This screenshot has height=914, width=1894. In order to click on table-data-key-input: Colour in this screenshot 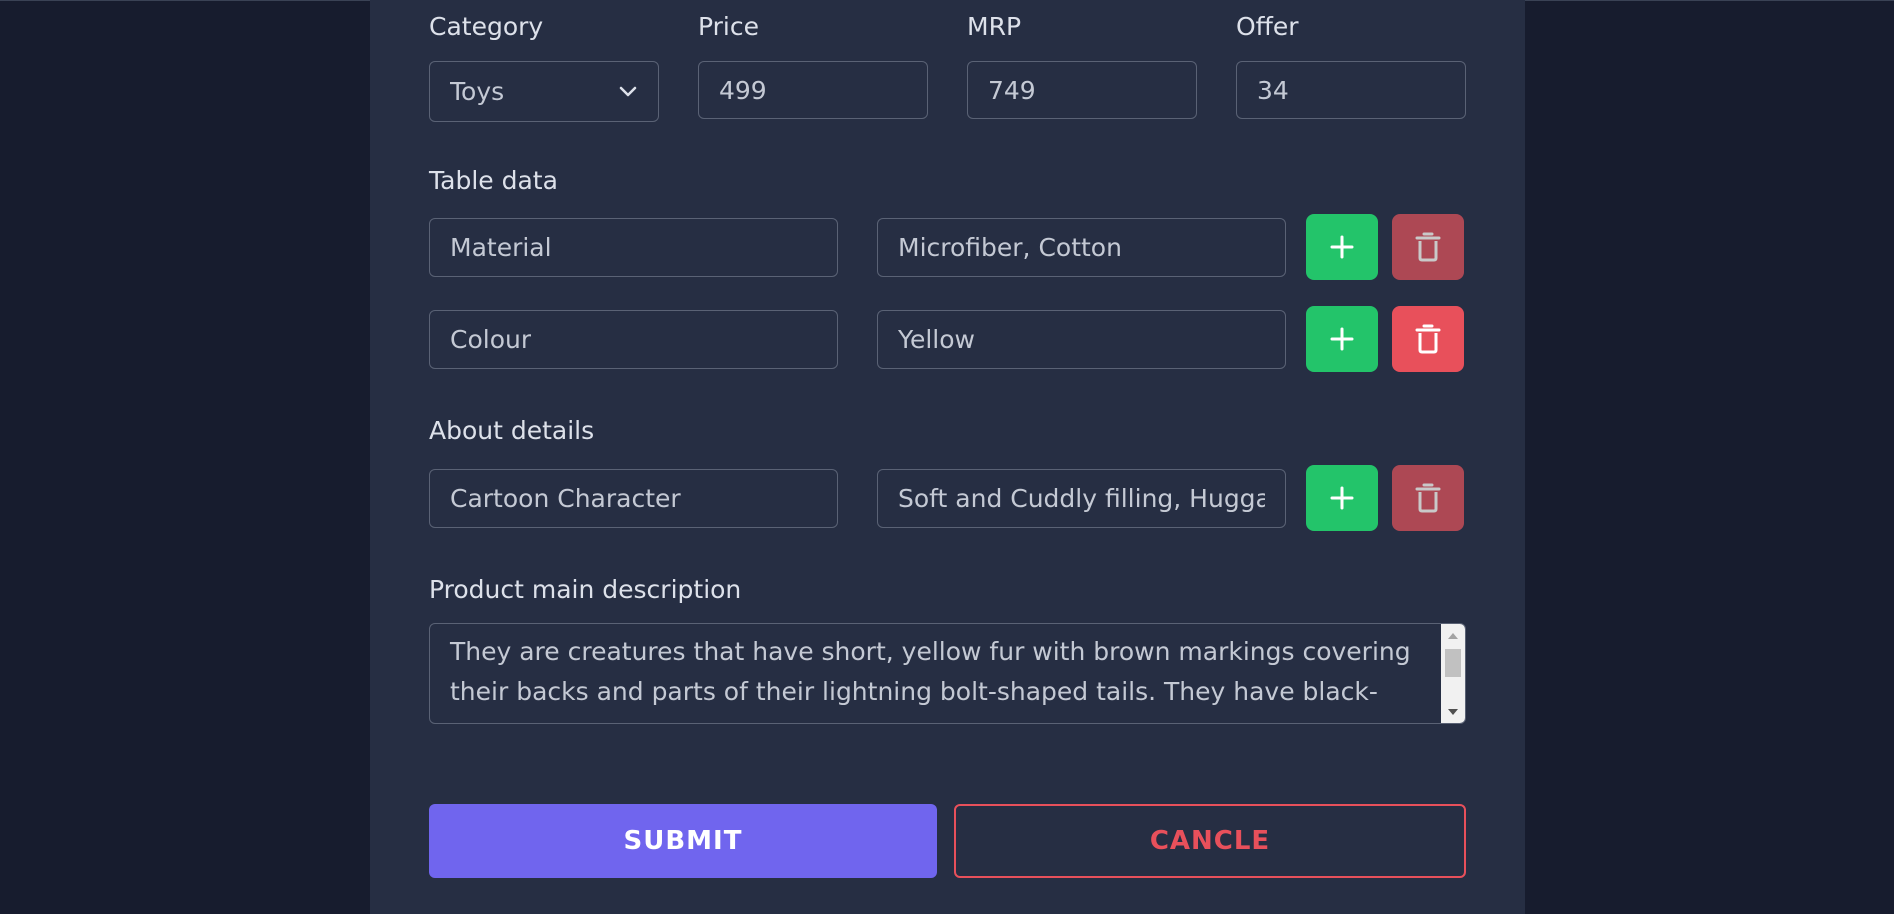, I will do `click(633, 339)`.